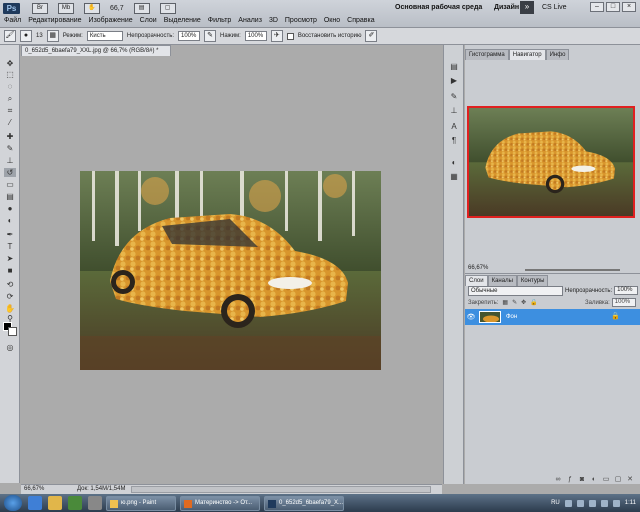 Image resolution: width=640 pixels, height=512 pixels. What do you see at coordinates (10, 36) in the screenshot?
I see `tool-preset-icon: 🖌` at bounding box center [10, 36].